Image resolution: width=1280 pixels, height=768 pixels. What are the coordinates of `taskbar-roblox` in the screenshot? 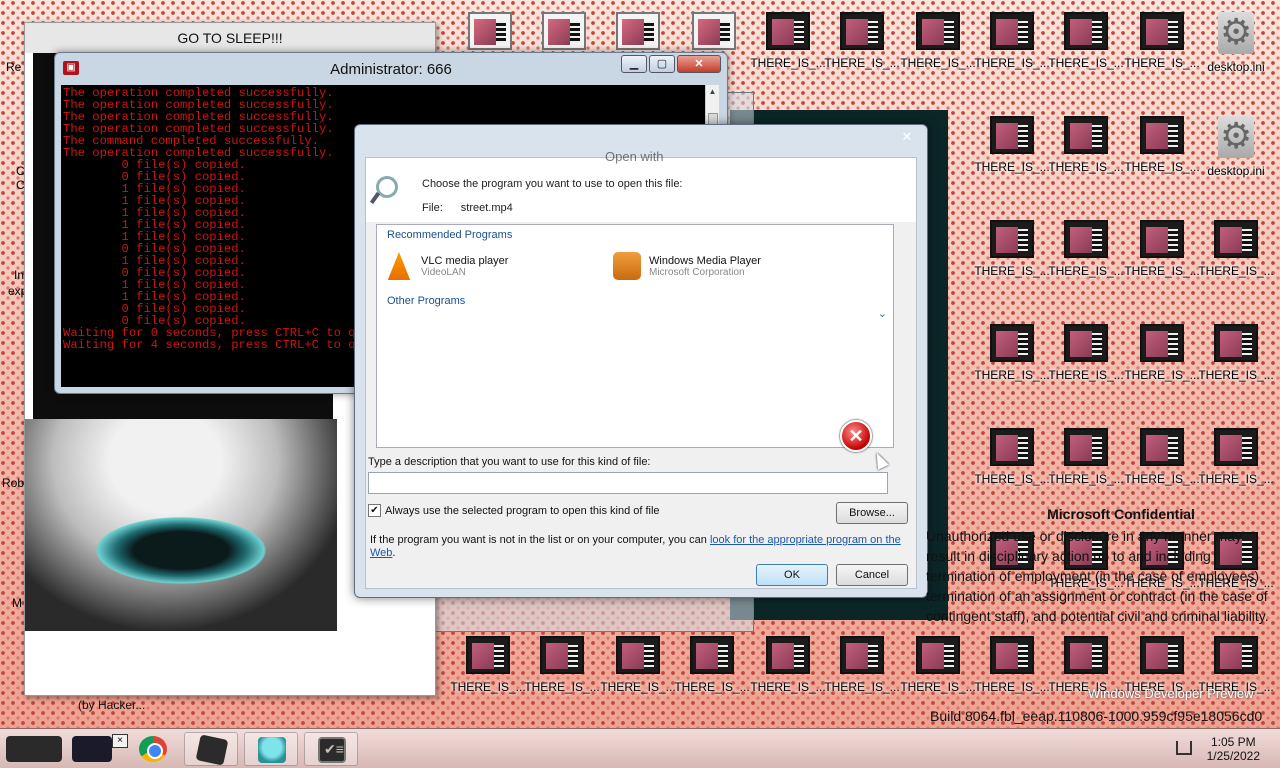 It's located at (211, 749).